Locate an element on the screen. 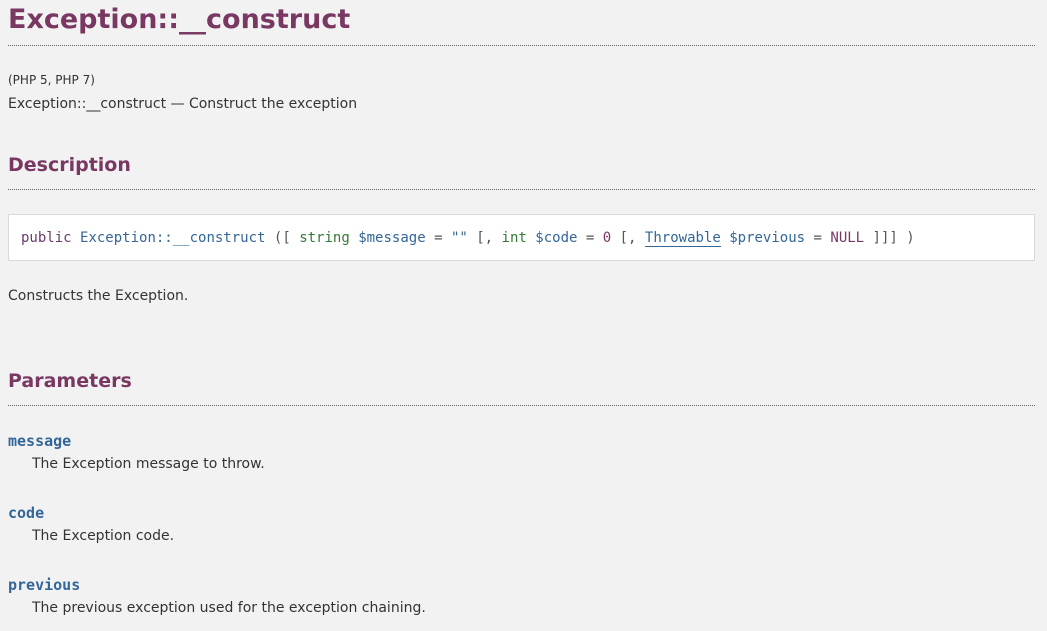  param-previous-eq: = is located at coordinates (817, 238).